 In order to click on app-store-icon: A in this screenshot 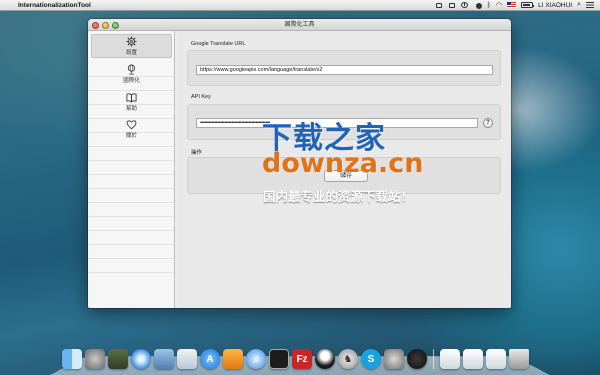, I will do `click(210, 359)`.